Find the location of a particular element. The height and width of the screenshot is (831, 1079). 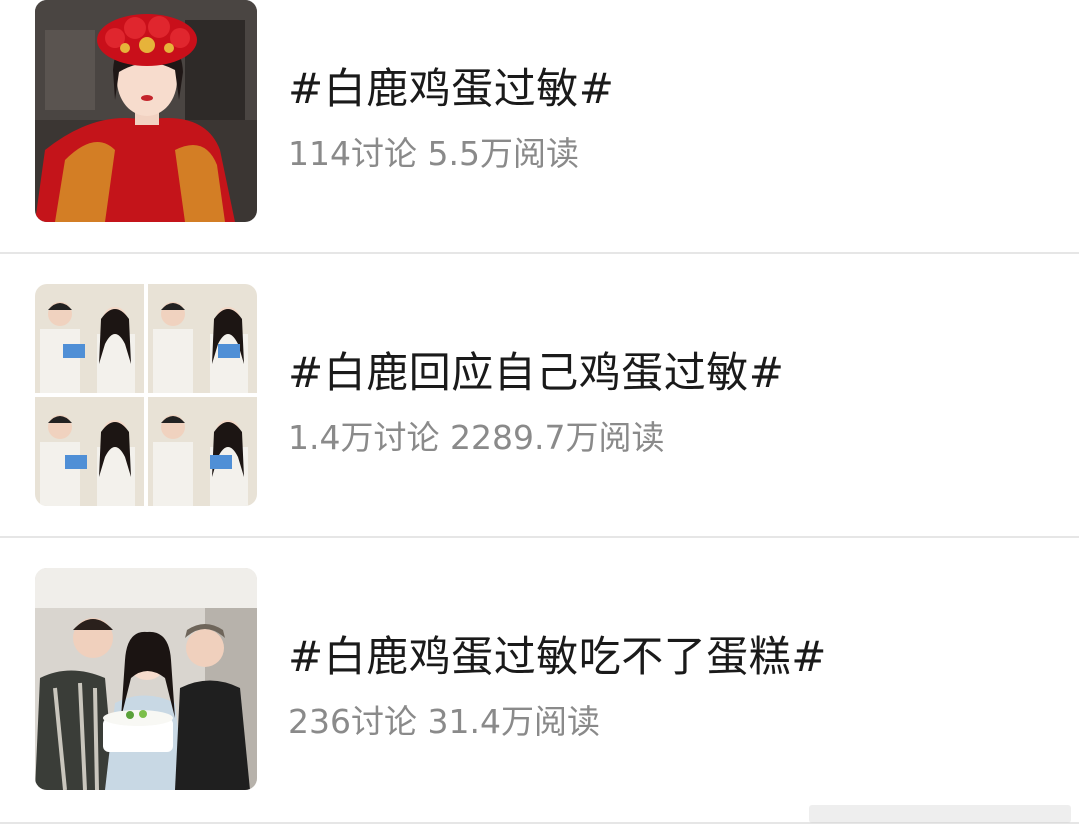

read-count: 31.4万阅读 is located at coordinates (513, 721).